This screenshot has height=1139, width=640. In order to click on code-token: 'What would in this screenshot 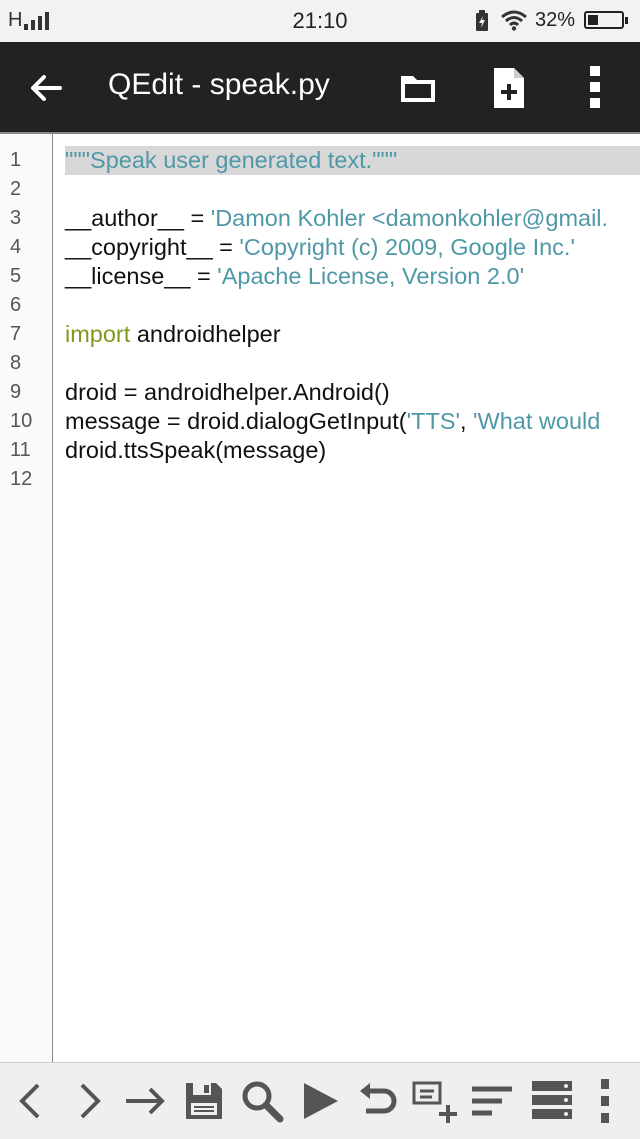, I will do `click(537, 421)`.